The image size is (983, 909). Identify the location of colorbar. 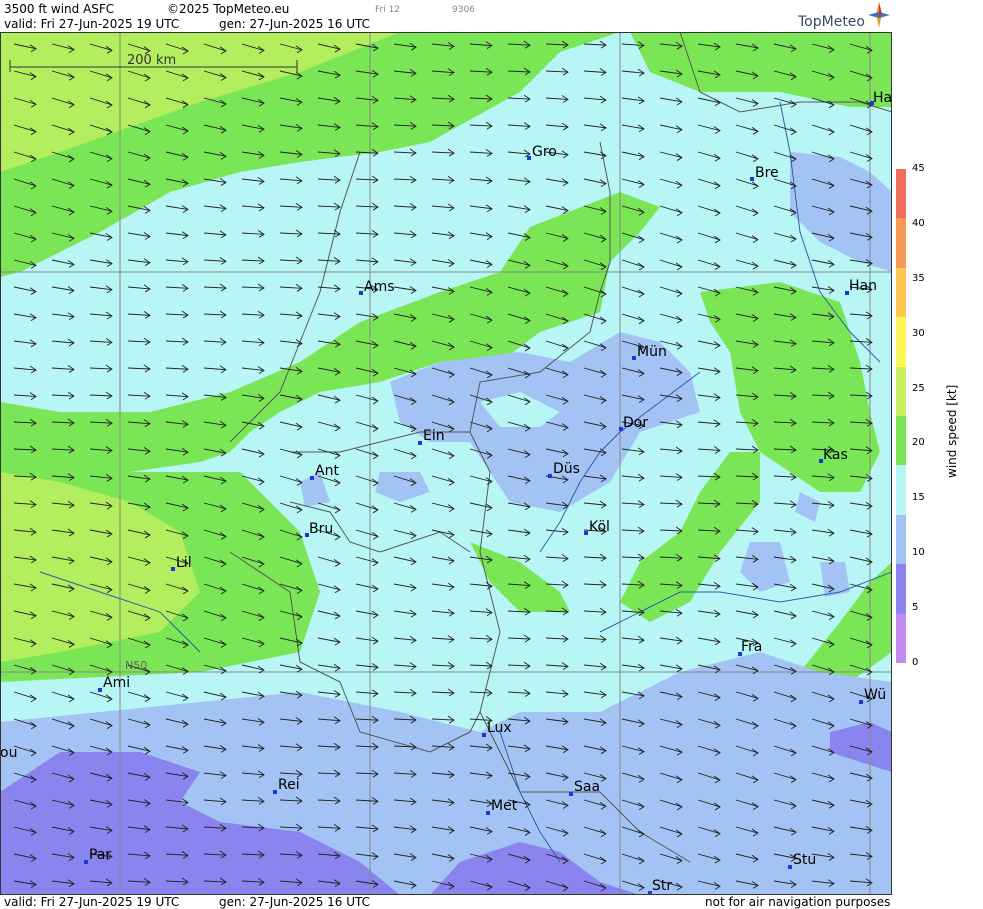
(901, 416).